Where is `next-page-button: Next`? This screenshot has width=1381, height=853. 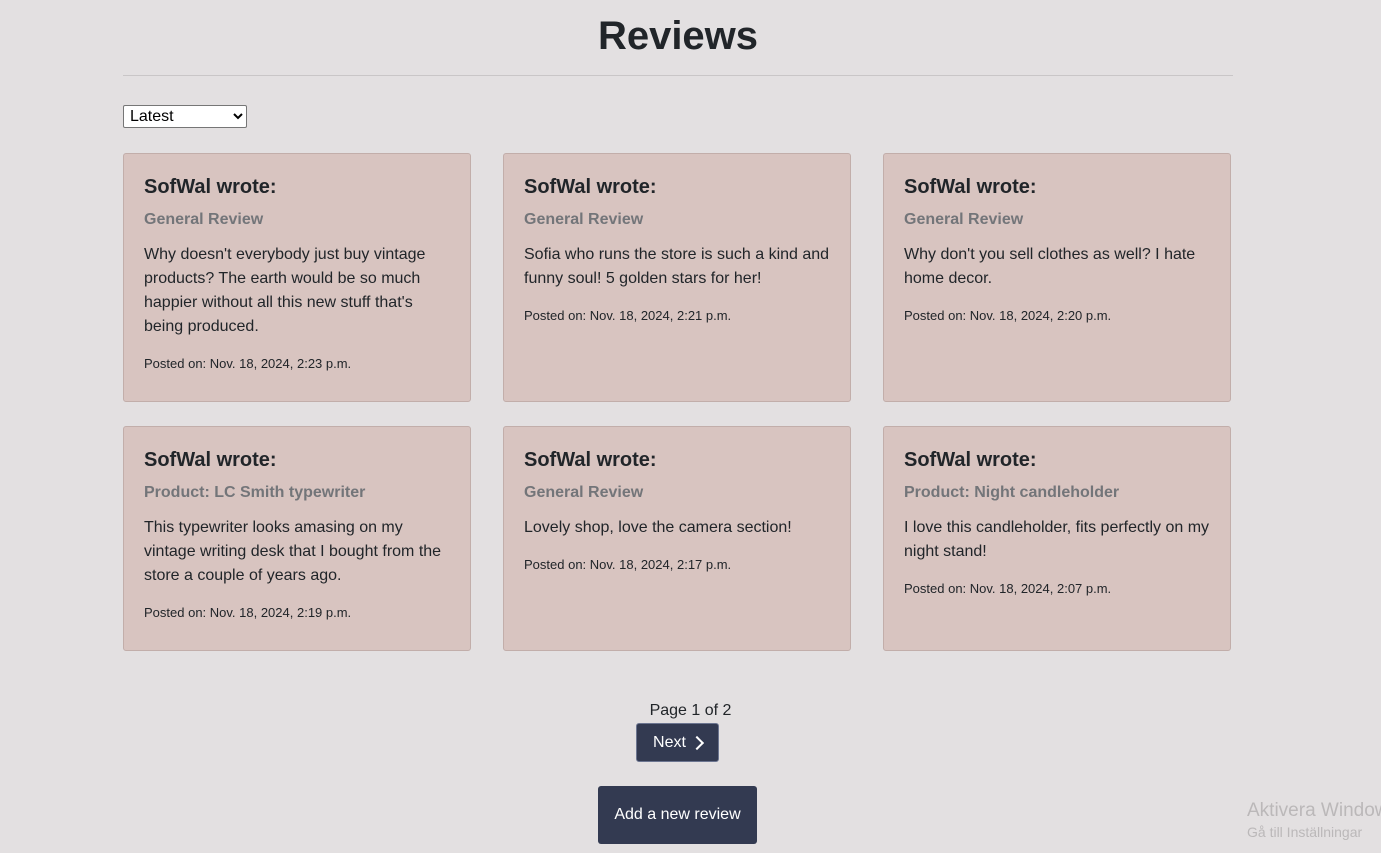 next-page-button: Next is located at coordinates (677, 742).